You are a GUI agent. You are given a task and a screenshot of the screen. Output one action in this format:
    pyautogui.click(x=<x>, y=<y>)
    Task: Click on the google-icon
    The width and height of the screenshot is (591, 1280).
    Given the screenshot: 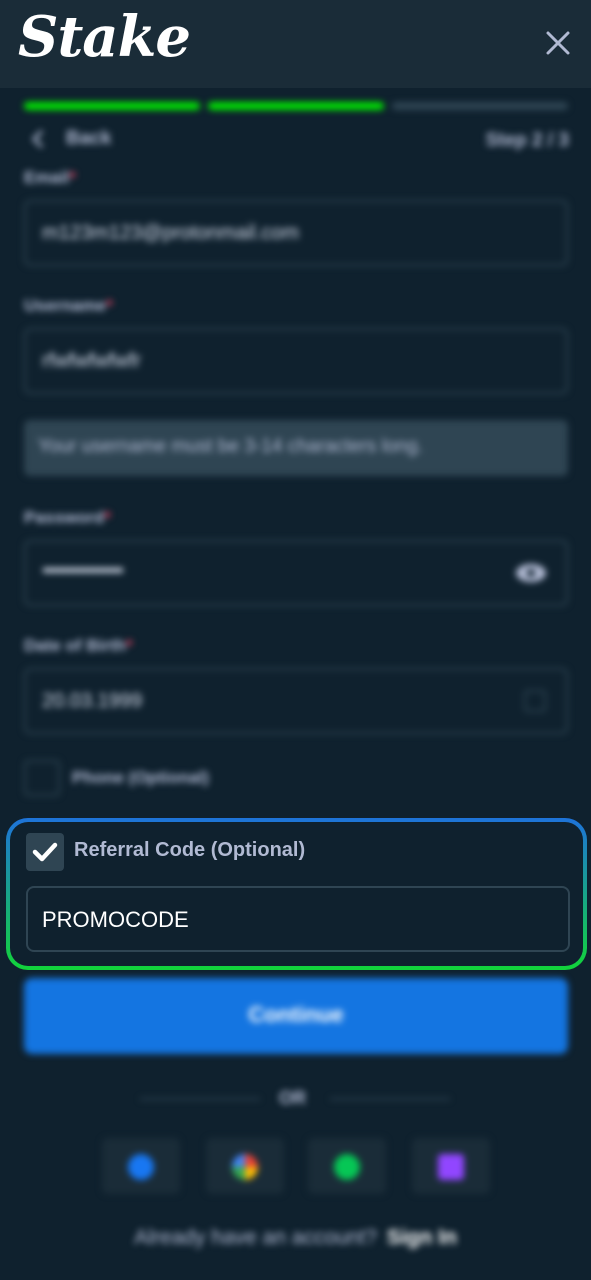 What is the action you would take?
    pyautogui.click(x=245, y=1167)
    